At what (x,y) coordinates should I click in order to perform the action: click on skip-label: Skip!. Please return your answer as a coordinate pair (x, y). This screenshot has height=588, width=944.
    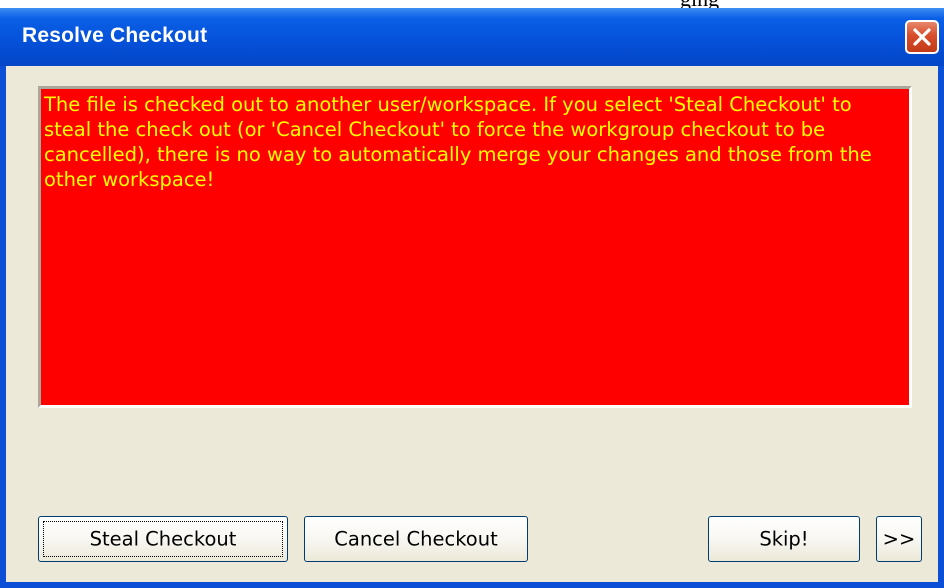
    Looking at the image, I should click on (784, 539).